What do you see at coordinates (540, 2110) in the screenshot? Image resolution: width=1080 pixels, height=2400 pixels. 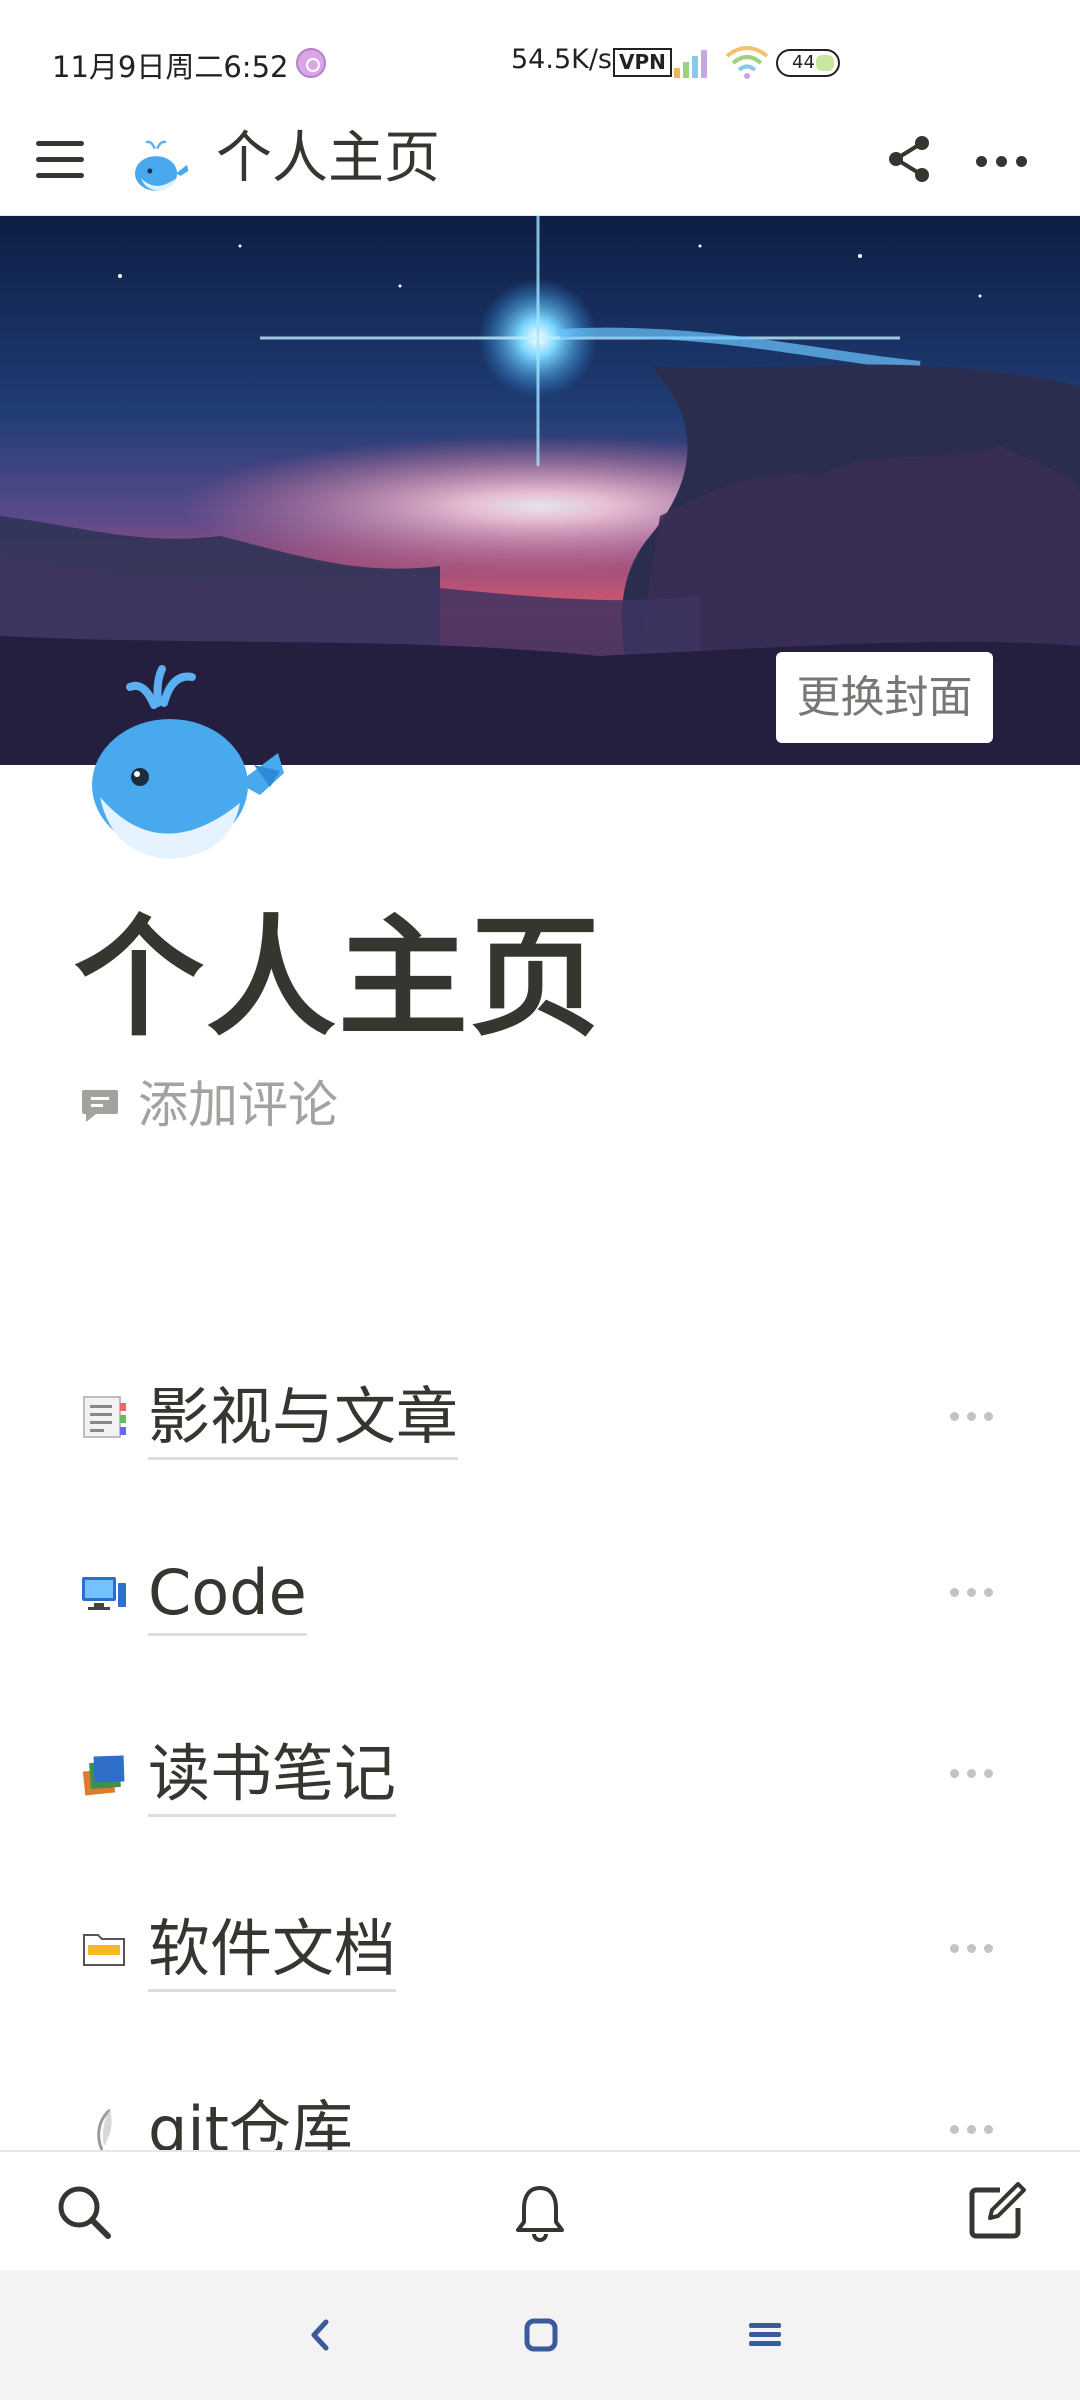 I see `list-item: git仓库` at bounding box center [540, 2110].